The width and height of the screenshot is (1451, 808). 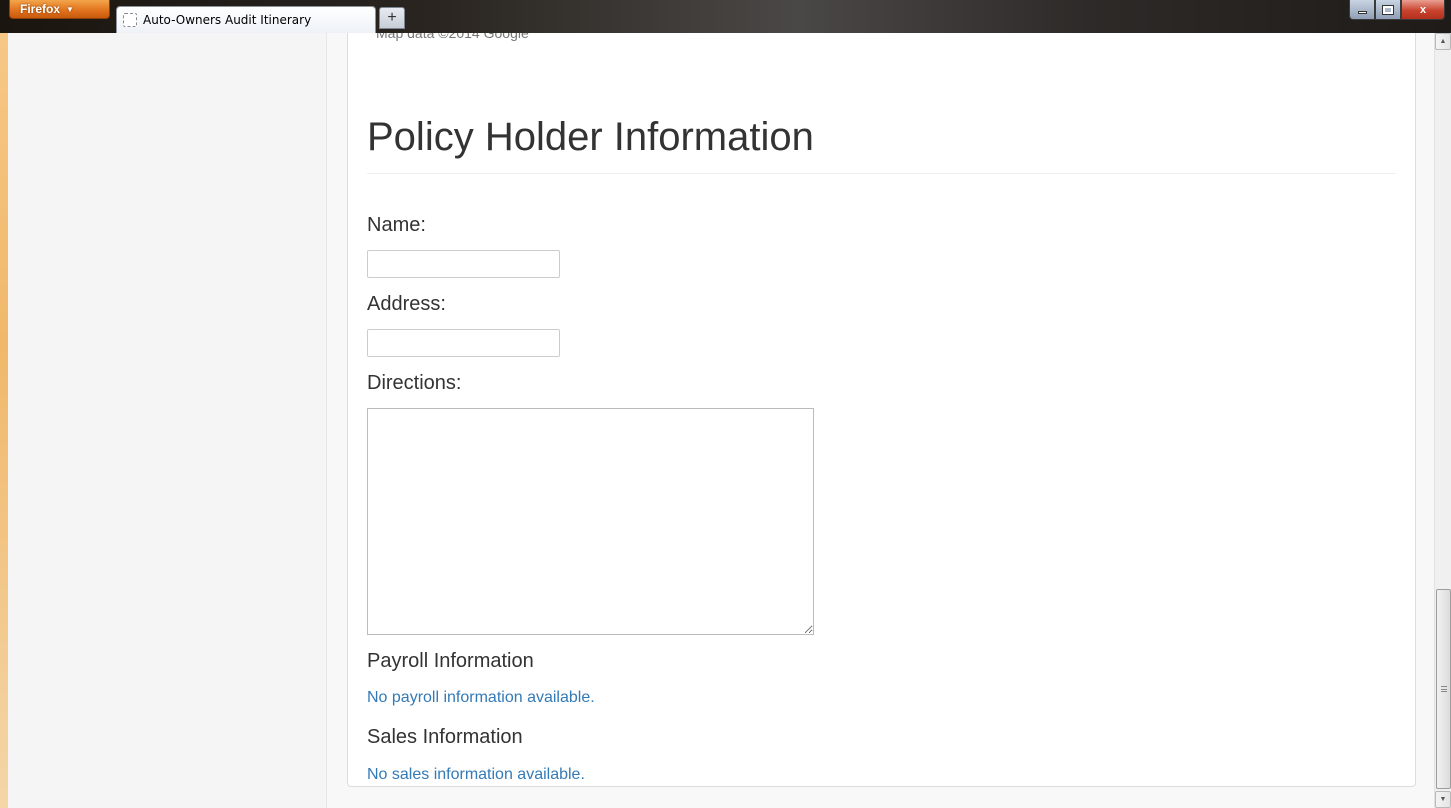 What do you see at coordinates (70, 9) in the screenshot?
I see `chevron-down-icon: ▼` at bounding box center [70, 9].